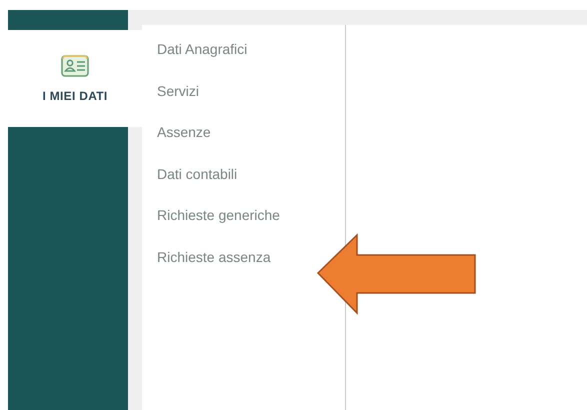  I want to click on sidebar-item: I MIEI DATI, so click(75, 78).